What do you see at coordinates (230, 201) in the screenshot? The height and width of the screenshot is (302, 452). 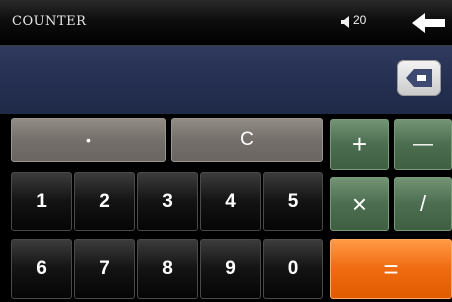 I see `digit-4-button: 4` at bounding box center [230, 201].